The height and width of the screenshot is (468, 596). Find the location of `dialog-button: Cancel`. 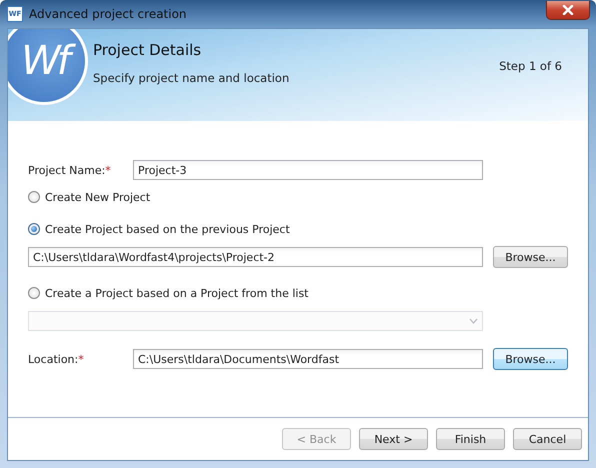

dialog-button: Cancel is located at coordinates (547, 439).